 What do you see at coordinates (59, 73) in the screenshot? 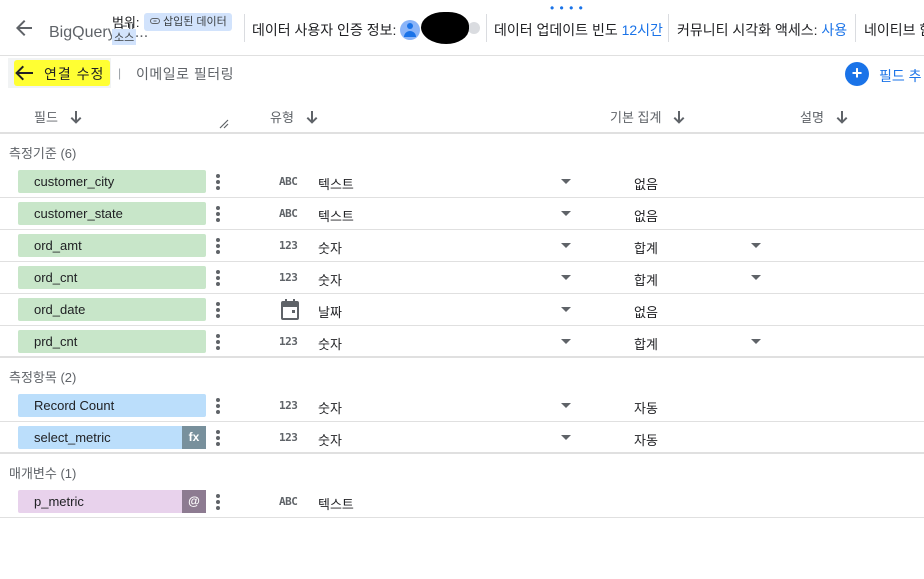
I see `edit-connection-button: 연결 수정` at bounding box center [59, 73].